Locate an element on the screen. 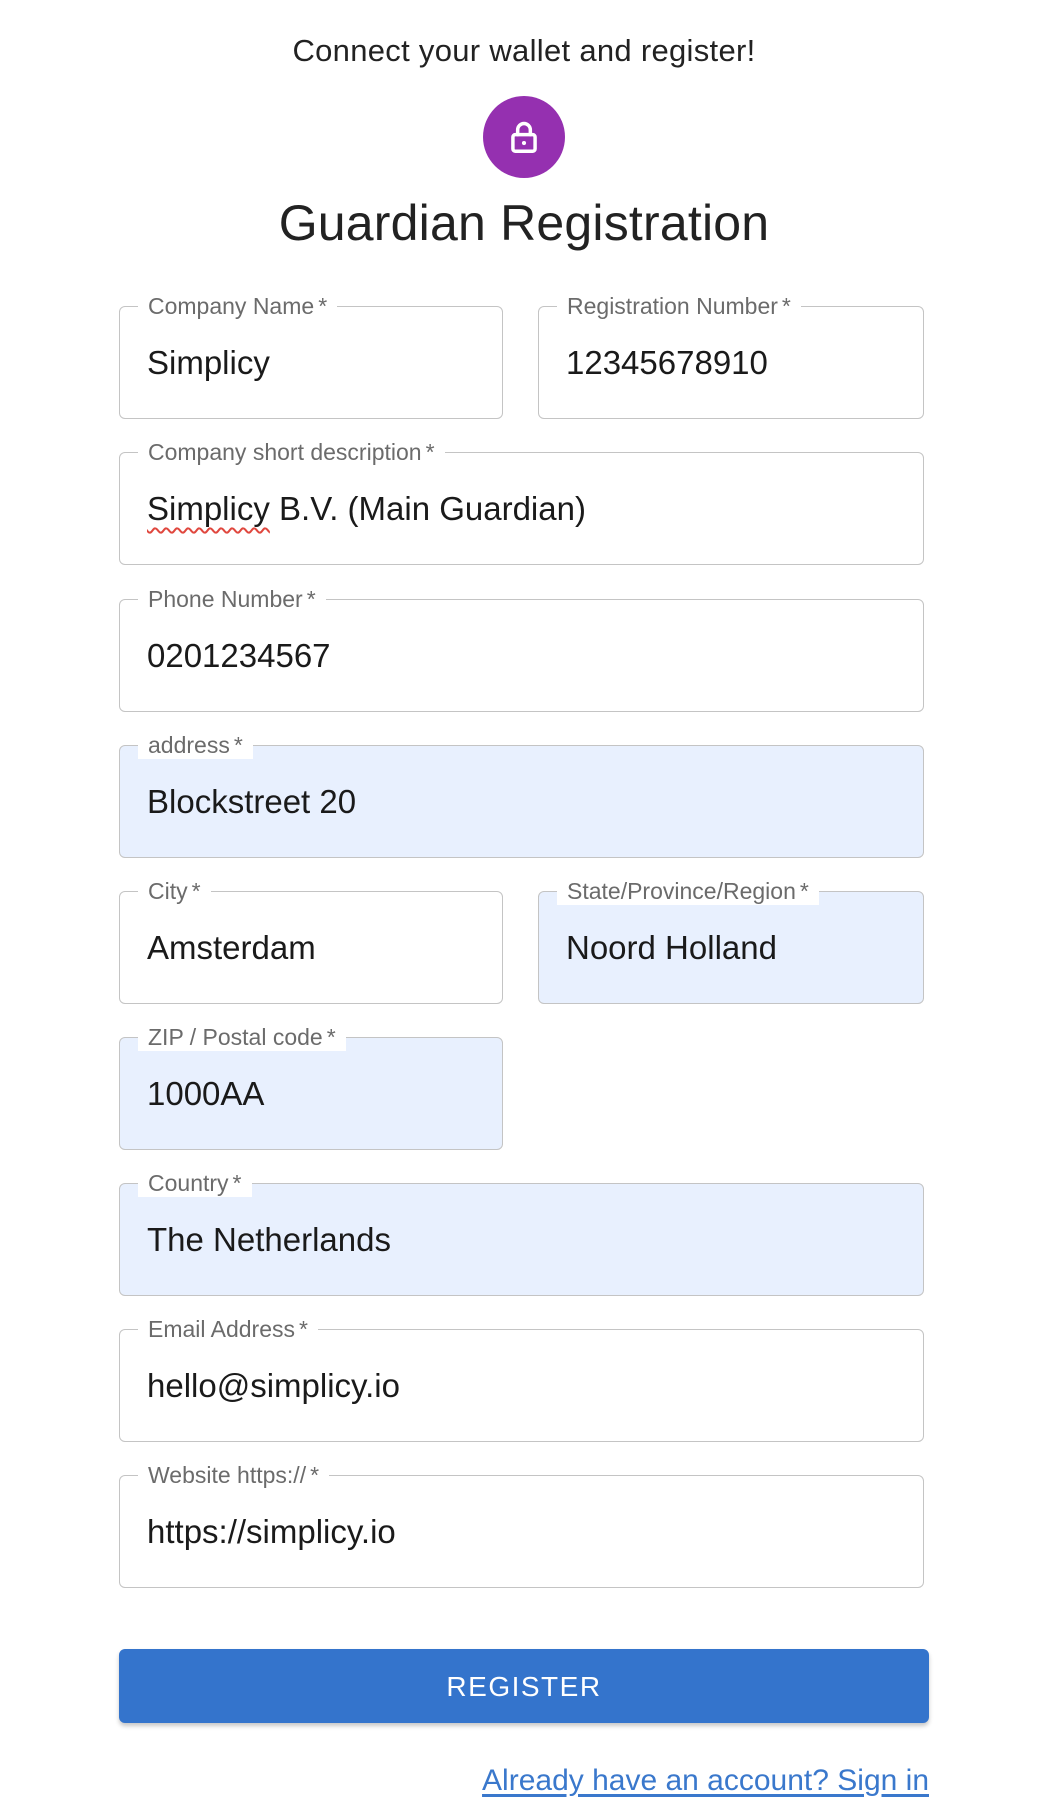  phone-number-value: 0201234567 is located at coordinates (239, 655).